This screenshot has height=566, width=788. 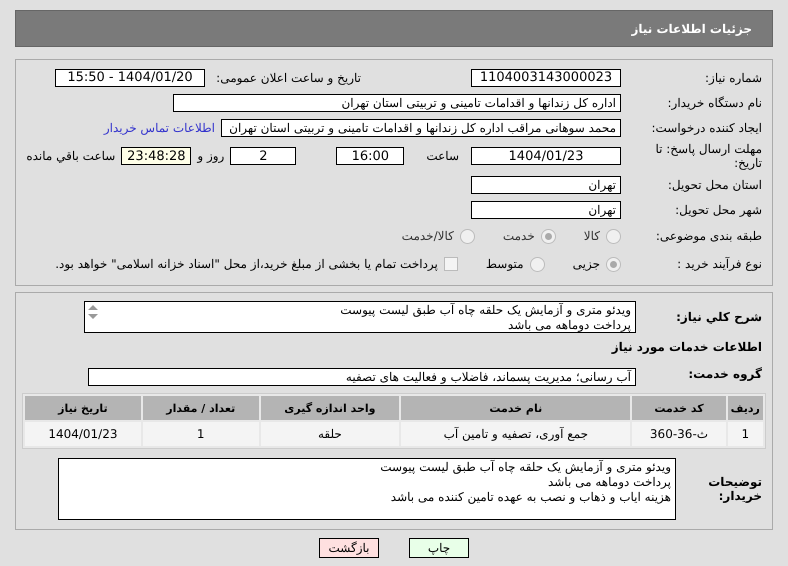 What do you see at coordinates (263, 156) in the screenshot?
I see `days-field: 2` at bounding box center [263, 156].